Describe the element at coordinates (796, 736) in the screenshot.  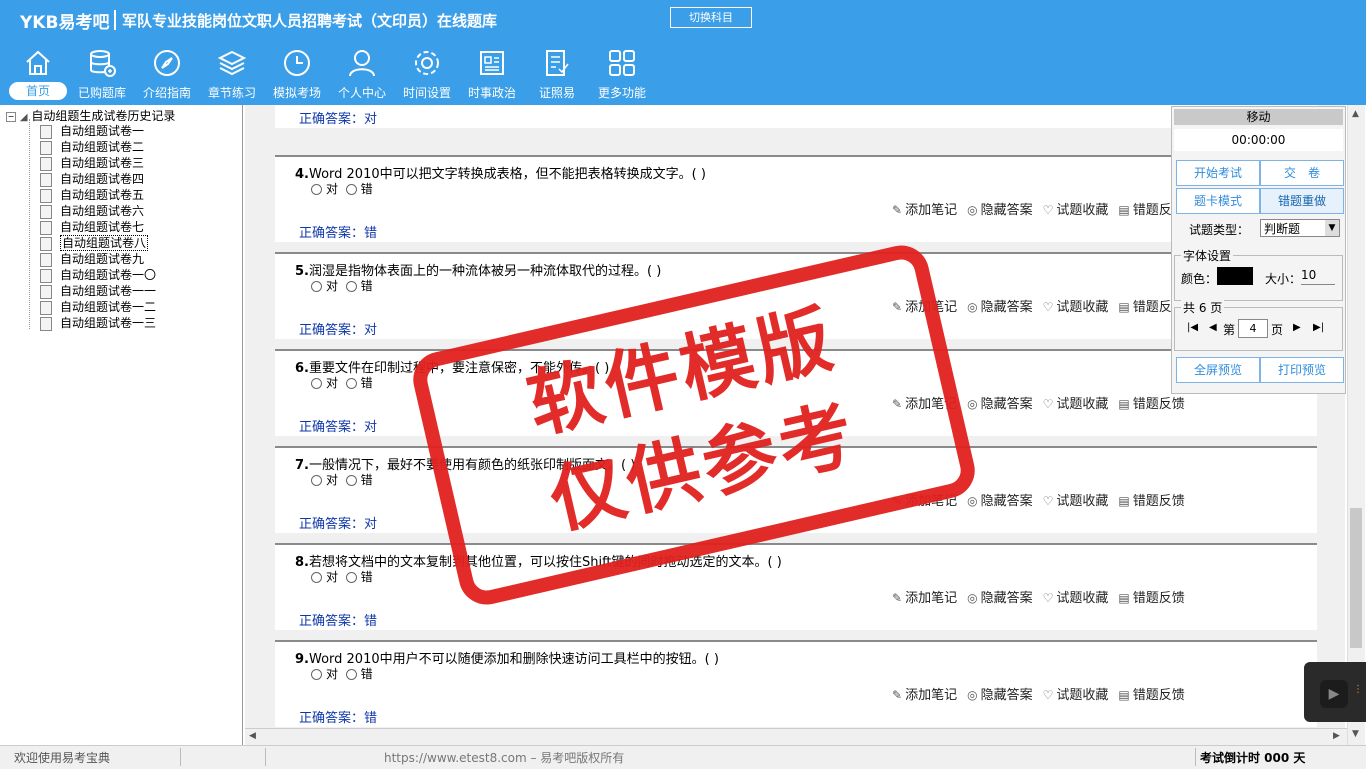
I see `horizontal-scrollbar: ◀ ▶` at that location.